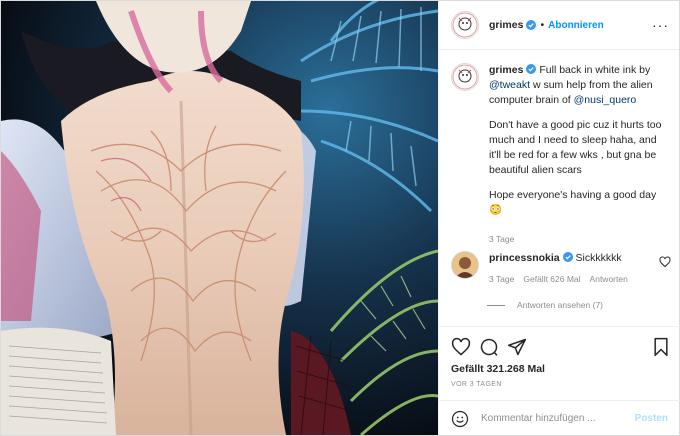 Image resolution: width=680 pixels, height=436 pixels. I want to click on mention-link: @nusi_quero, so click(605, 100).